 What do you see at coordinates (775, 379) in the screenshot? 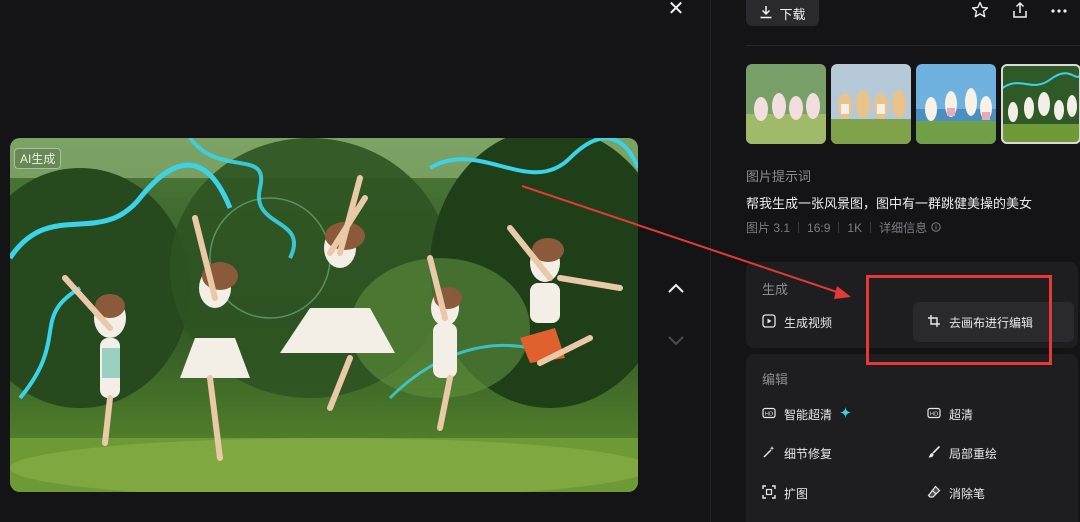
I see `edit-heading: 编辑` at bounding box center [775, 379].